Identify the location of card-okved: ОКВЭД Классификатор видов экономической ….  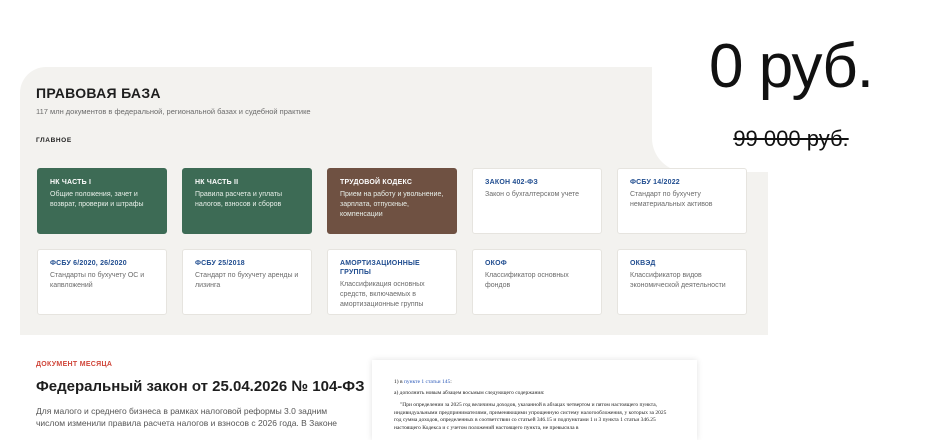
(682, 282).